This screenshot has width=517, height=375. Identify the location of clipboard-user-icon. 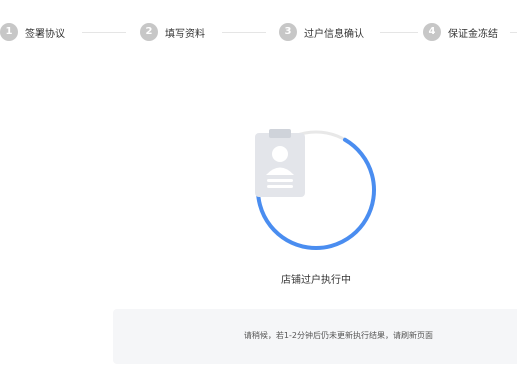
(280, 163).